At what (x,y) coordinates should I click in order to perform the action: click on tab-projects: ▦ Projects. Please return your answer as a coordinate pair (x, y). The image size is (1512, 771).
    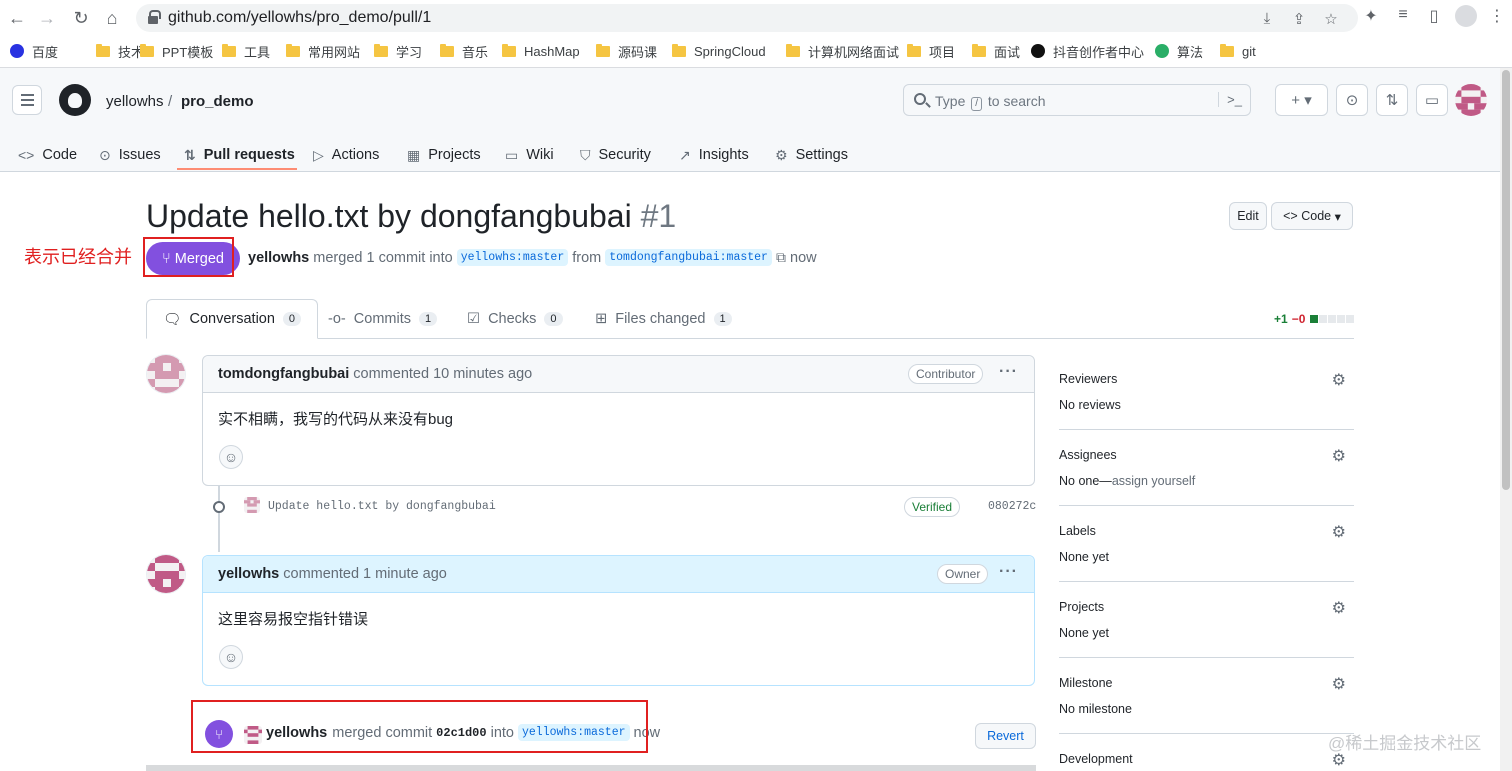
    Looking at the image, I should click on (444, 155).